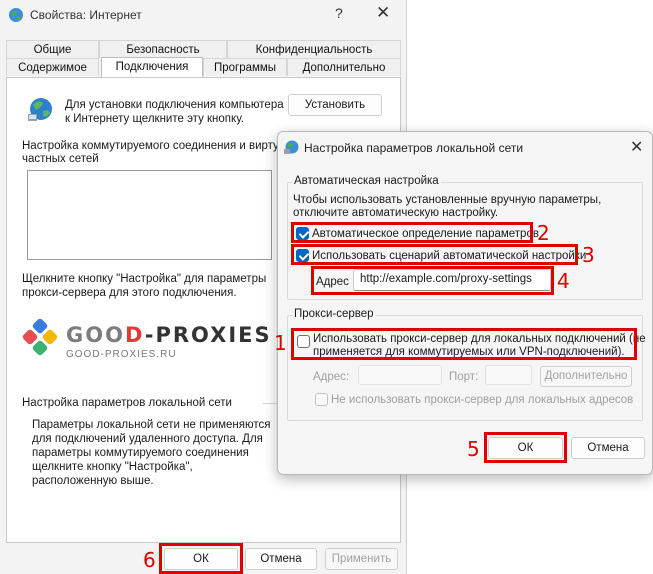 Image resolution: width=653 pixels, height=574 pixels. I want to click on annotation-number: 3, so click(588, 255).